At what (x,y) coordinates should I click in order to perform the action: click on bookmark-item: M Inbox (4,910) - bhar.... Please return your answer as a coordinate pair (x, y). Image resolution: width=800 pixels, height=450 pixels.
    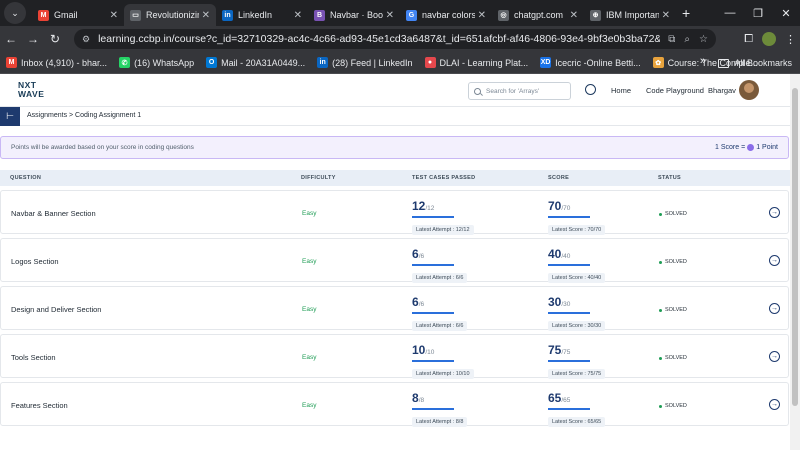
    Looking at the image, I should click on (56, 62).